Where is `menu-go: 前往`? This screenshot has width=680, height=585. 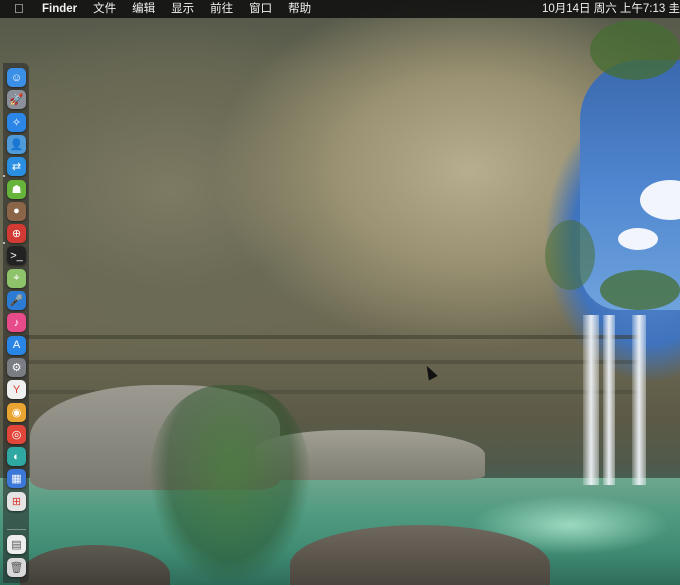 menu-go: 前往 is located at coordinates (221, 9).